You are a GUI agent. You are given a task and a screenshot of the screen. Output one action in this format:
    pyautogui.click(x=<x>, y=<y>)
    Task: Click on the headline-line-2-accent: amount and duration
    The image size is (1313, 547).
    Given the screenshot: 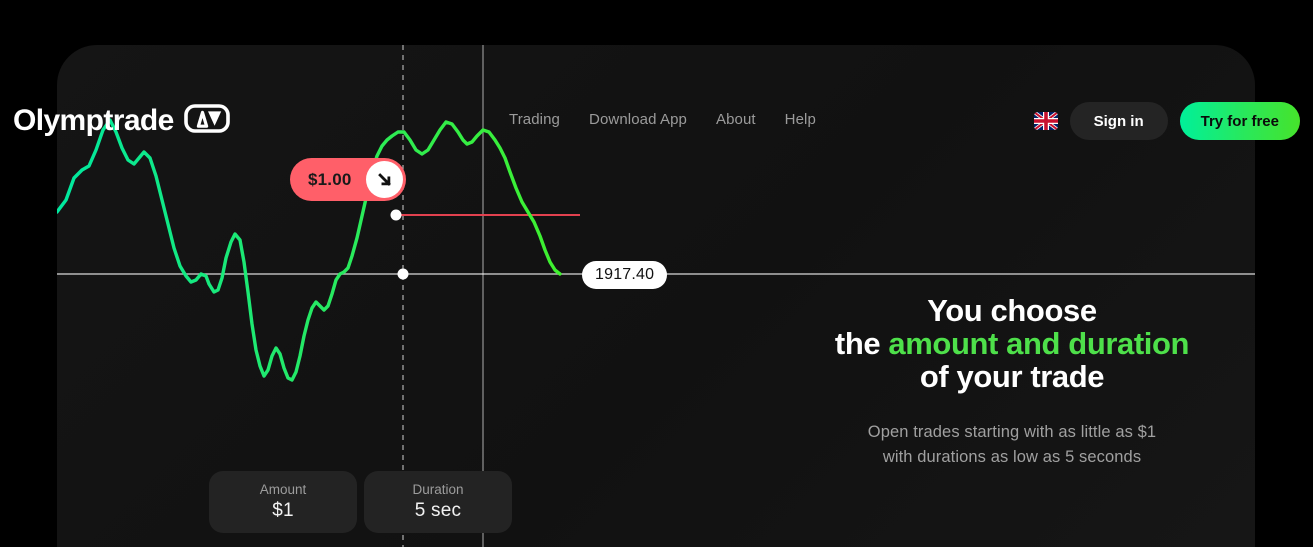 What is the action you would take?
    pyautogui.click(x=1039, y=343)
    